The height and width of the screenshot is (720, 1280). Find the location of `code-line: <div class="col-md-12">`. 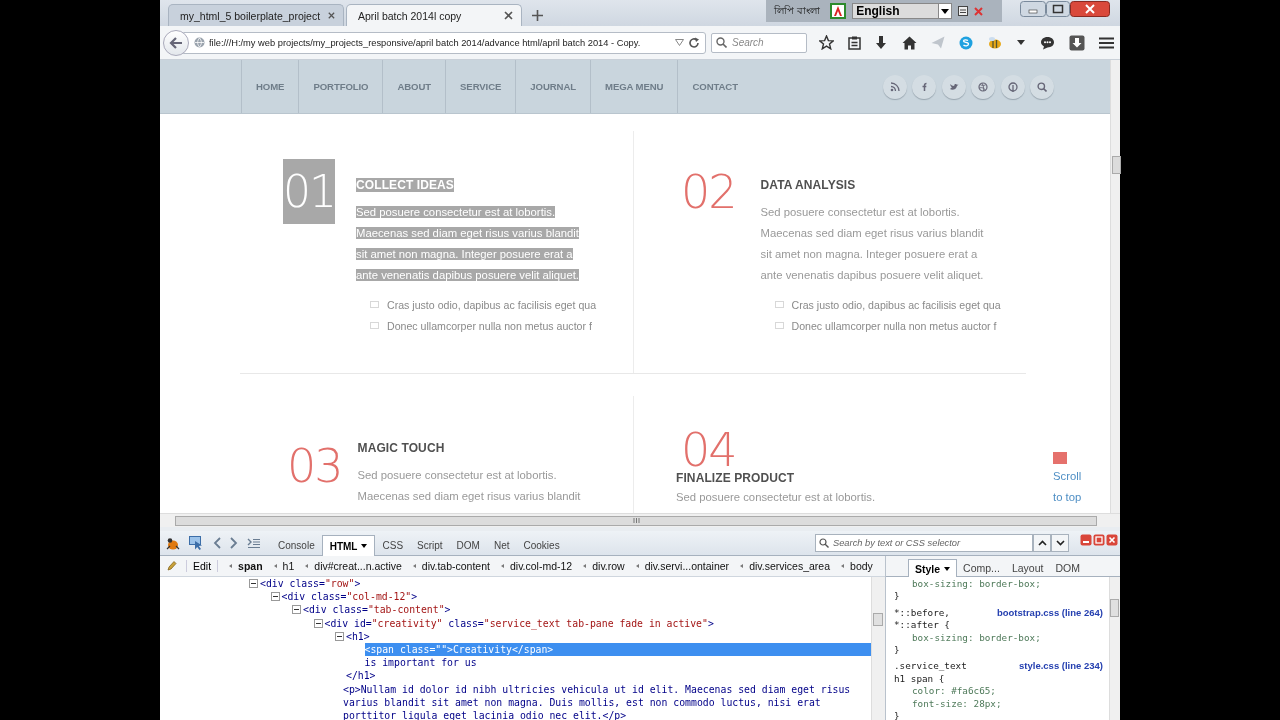

code-line: <div class="col-md-12"> is located at coordinates (349, 597).